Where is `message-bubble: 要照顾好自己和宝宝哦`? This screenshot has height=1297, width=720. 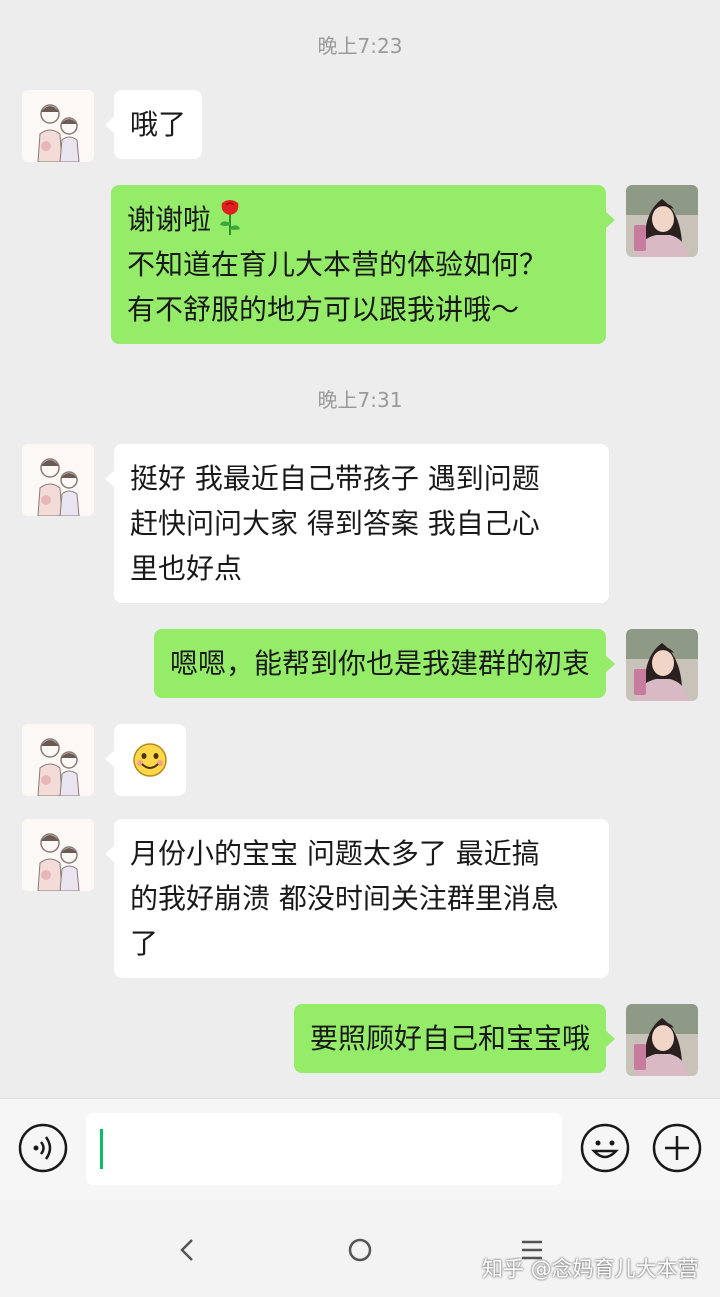
message-bubble: 要照顾好自己和宝宝哦 is located at coordinates (454, 1038).